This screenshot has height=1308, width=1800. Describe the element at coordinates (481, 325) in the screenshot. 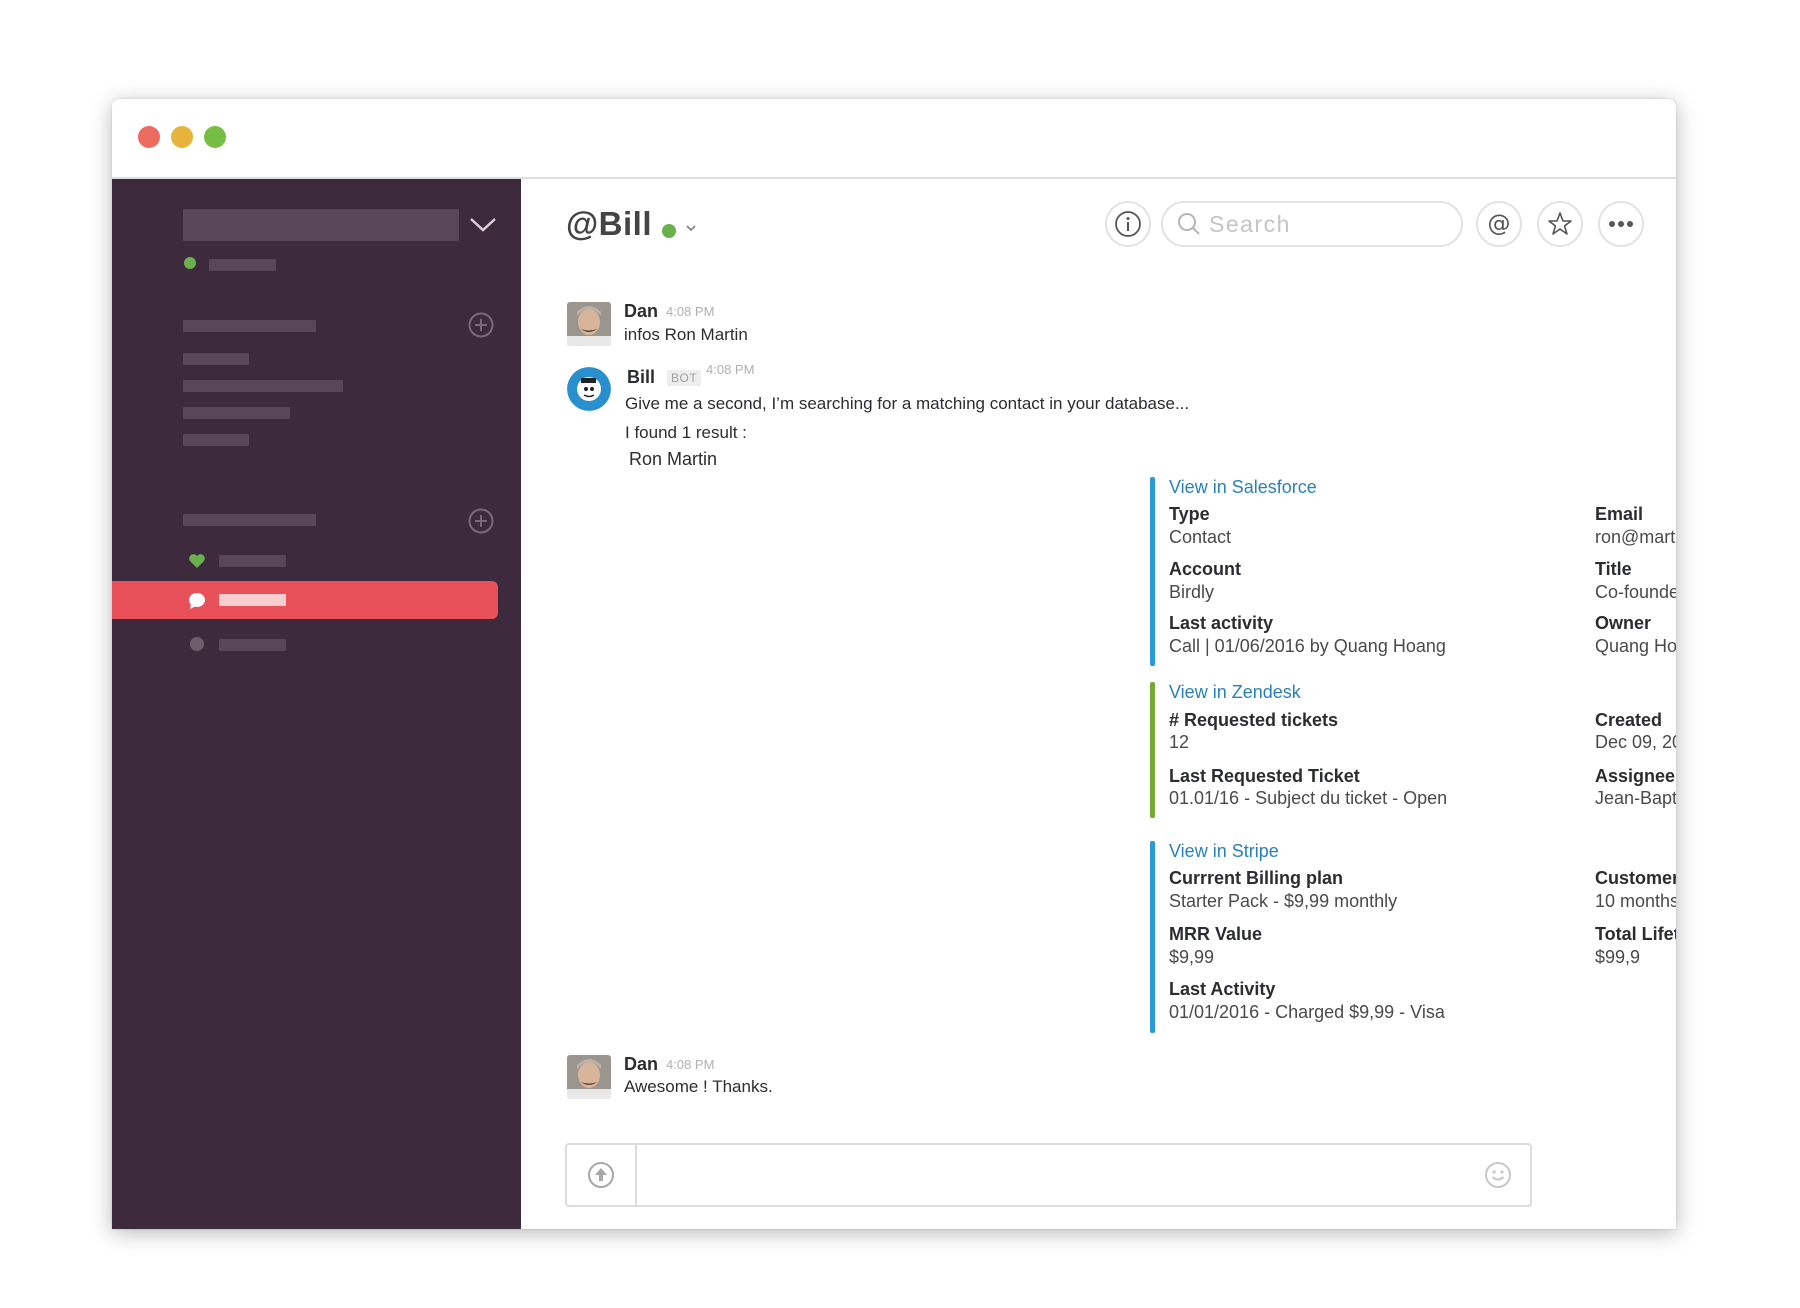

I see `add-channel-icon` at that location.